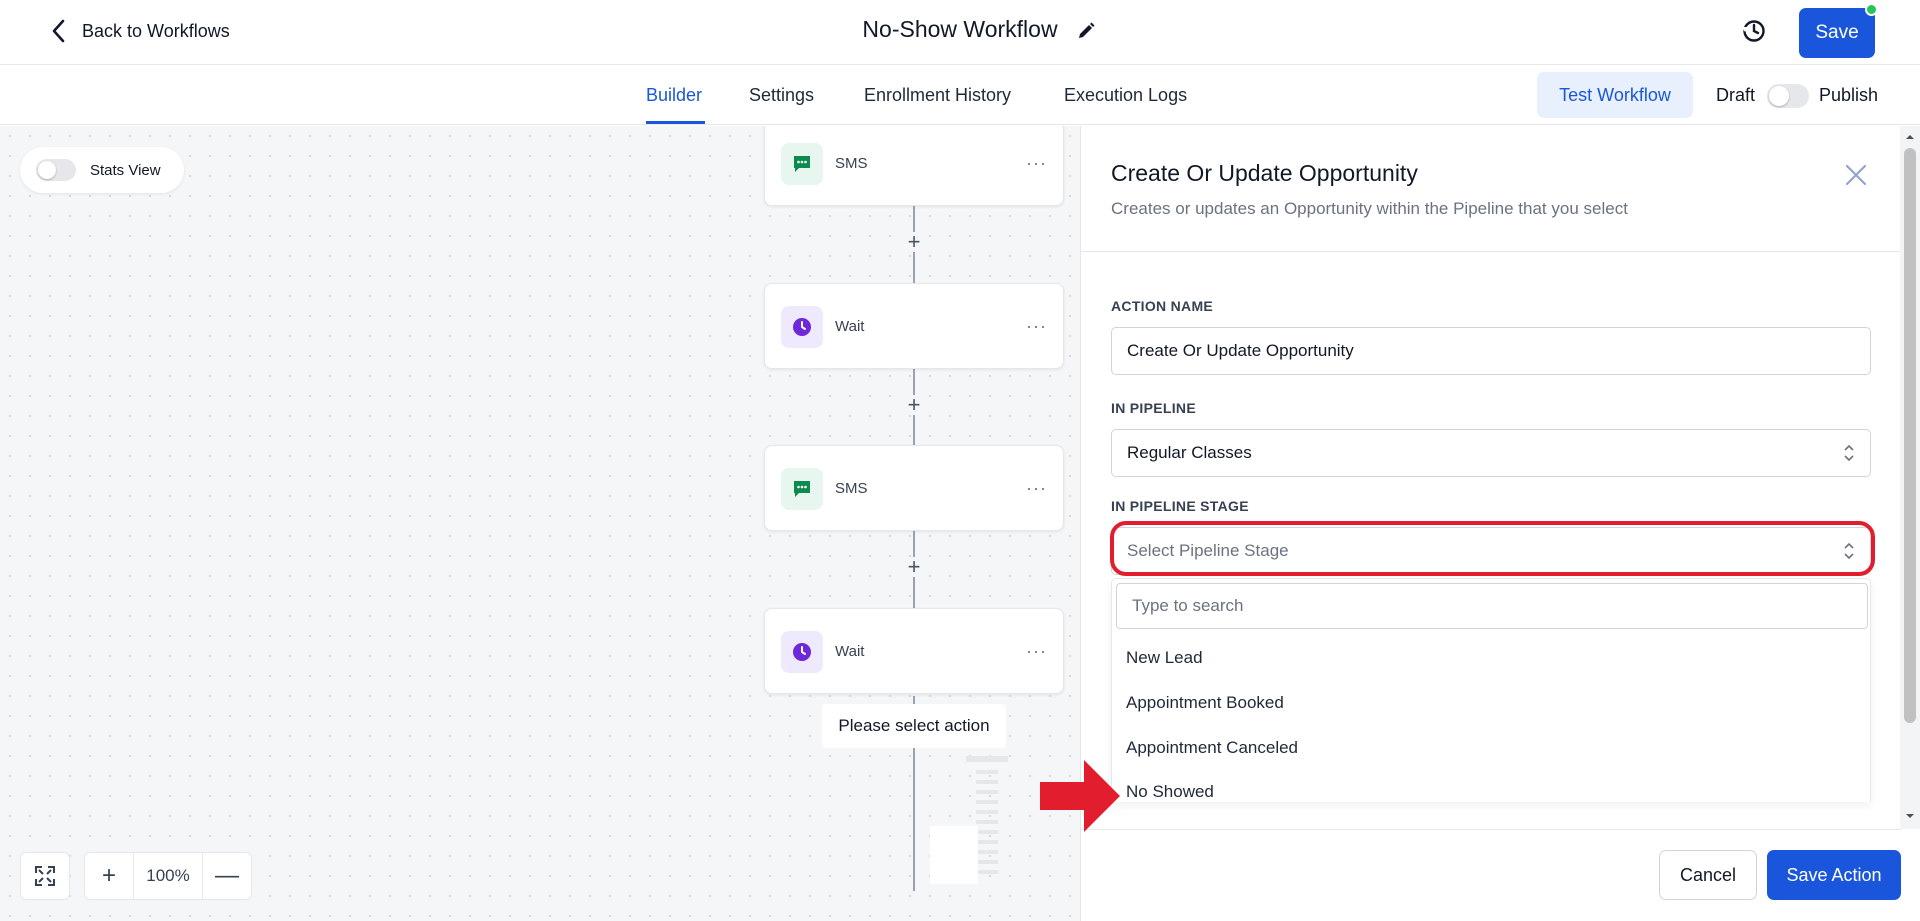  Describe the element at coordinates (675, 122) in the screenshot. I see `active-tab-indicator` at that location.